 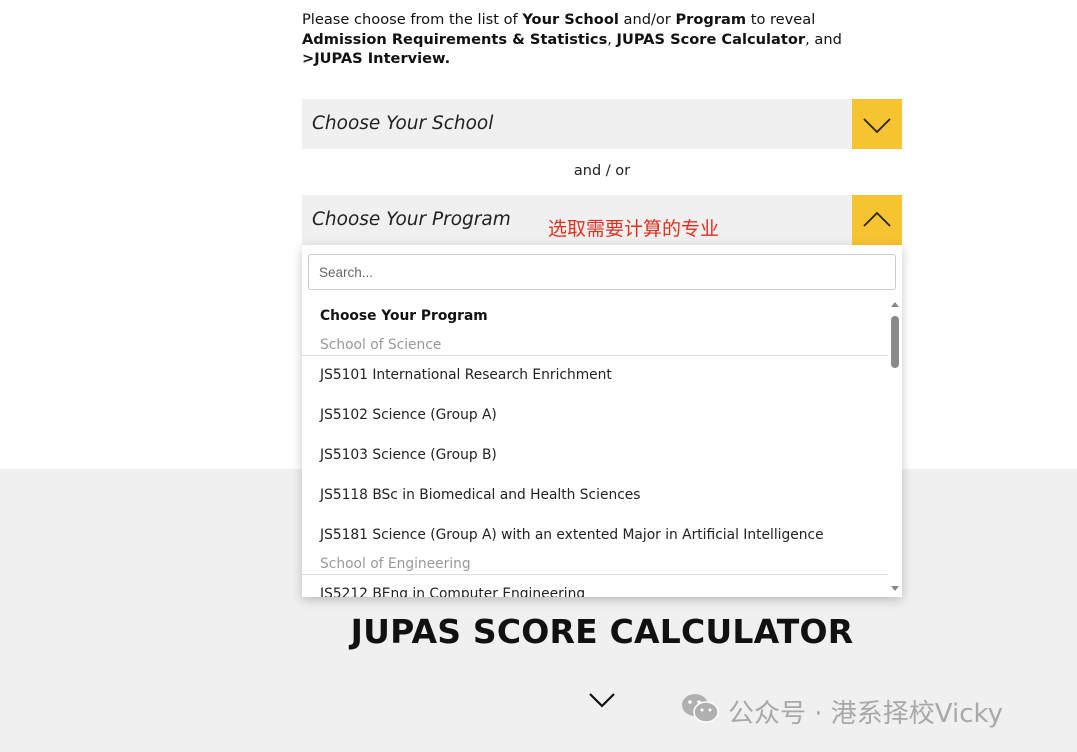 I want to click on watermark: 公众号 · 港系择校Vicky, so click(x=841, y=711).